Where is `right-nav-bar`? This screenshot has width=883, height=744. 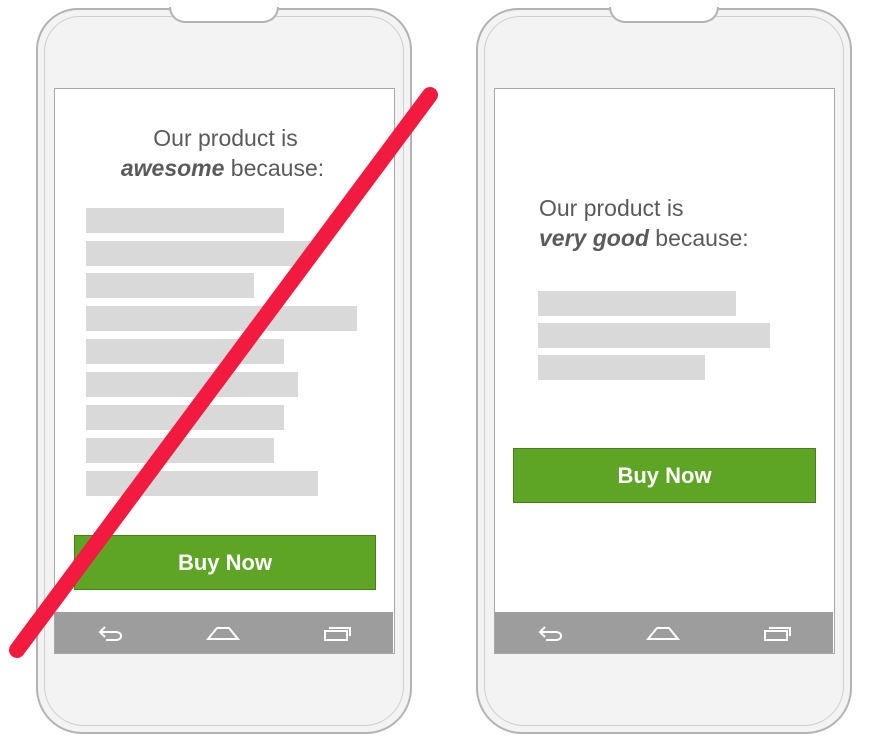
right-nav-bar is located at coordinates (664, 632).